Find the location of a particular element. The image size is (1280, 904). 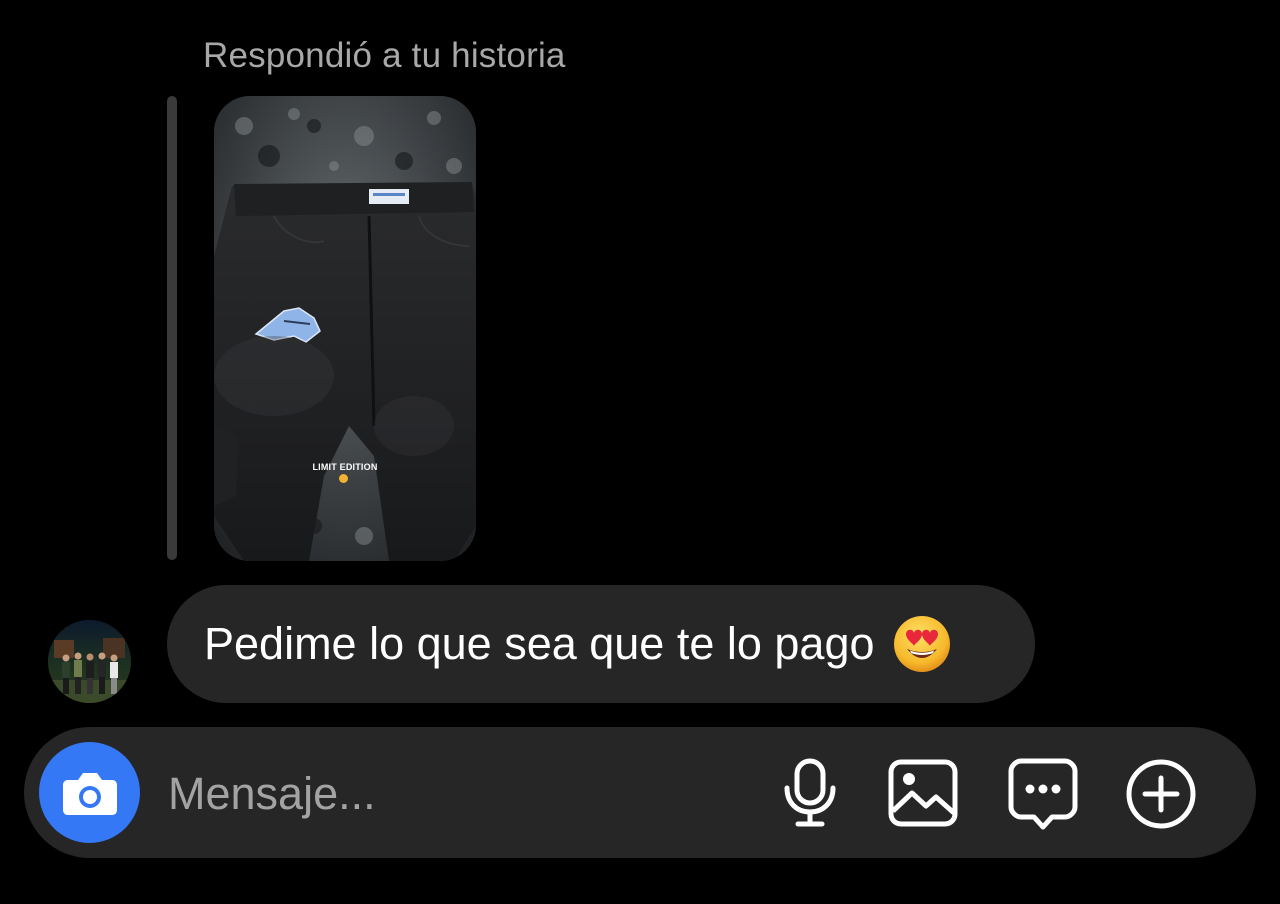

message-input is located at coordinates (458, 794).